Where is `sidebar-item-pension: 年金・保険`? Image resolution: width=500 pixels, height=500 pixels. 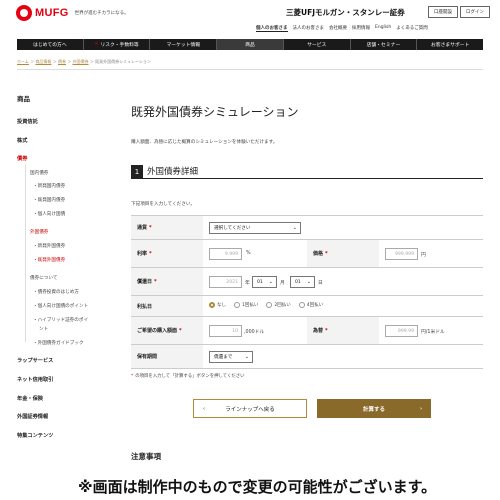 sidebar-item-pension: 年金・保険 is located at coordinates (30, 398).